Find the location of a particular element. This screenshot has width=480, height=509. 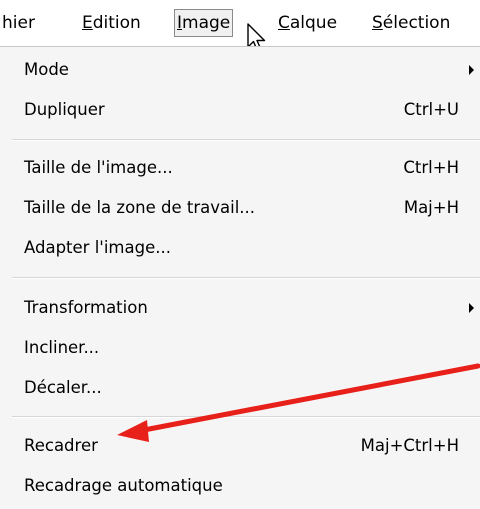

menu-item-taille-zone-travail: Taille de la zone de travail... Maj+H is located at coordinates (240, 208).